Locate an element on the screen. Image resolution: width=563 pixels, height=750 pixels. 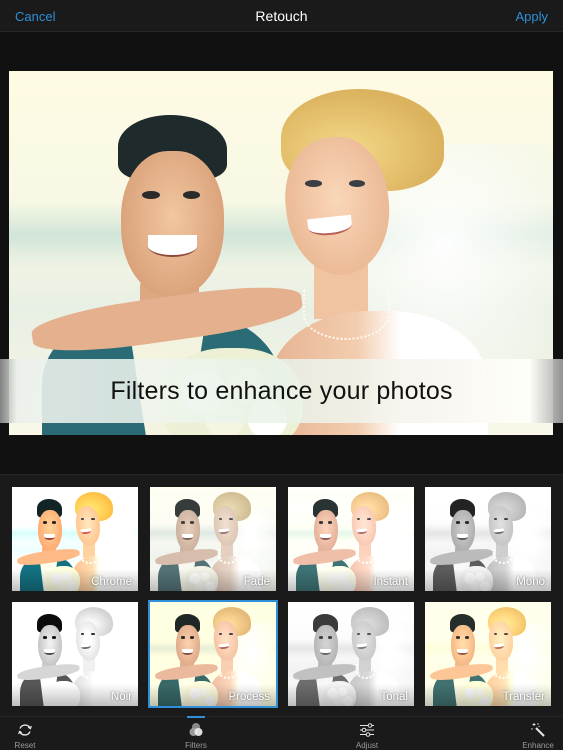
enhance-button: Enhance is located at coordinates (535, 733).